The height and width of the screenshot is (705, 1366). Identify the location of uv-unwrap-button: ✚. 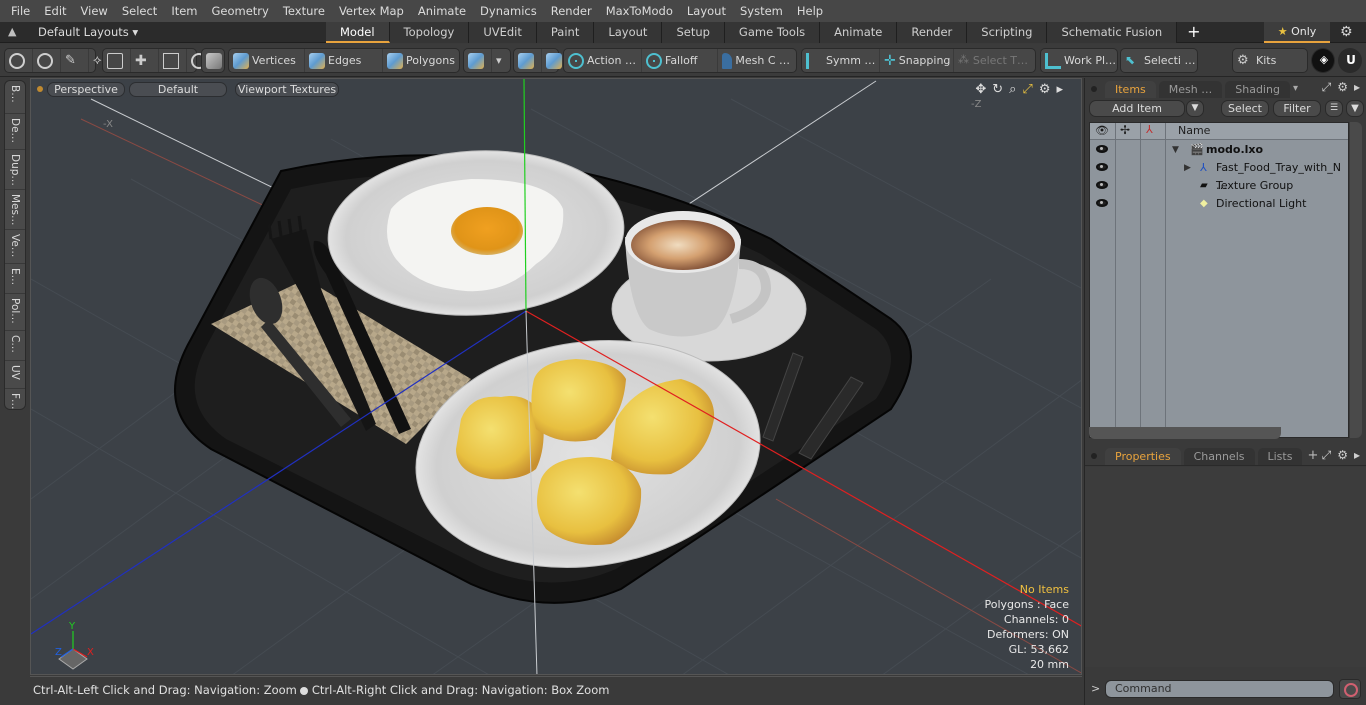
(145, 60).